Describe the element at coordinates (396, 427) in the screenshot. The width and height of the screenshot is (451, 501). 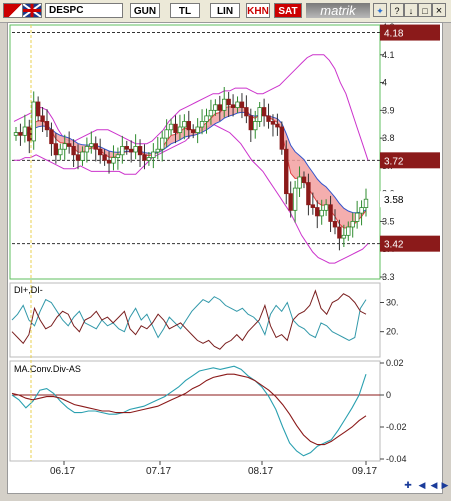
I see `macd-tick-label: -0.02` at that location.